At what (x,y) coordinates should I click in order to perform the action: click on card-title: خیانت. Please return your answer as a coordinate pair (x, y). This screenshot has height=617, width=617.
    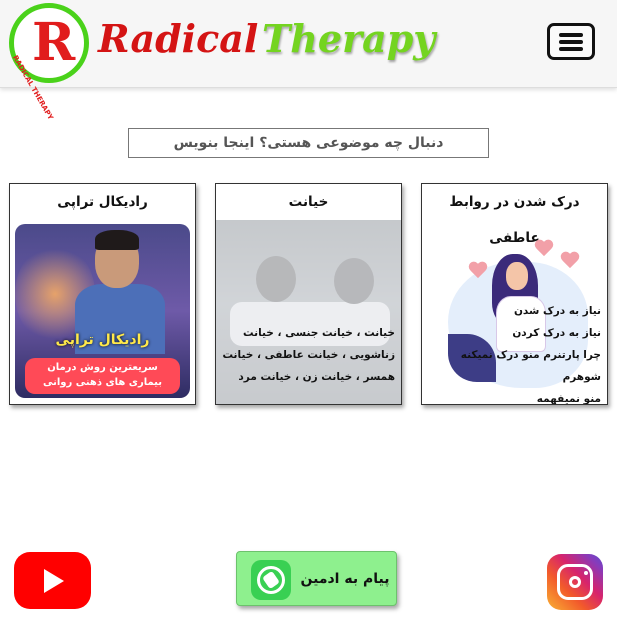
    Looking at the image, I should click on (308, 202).